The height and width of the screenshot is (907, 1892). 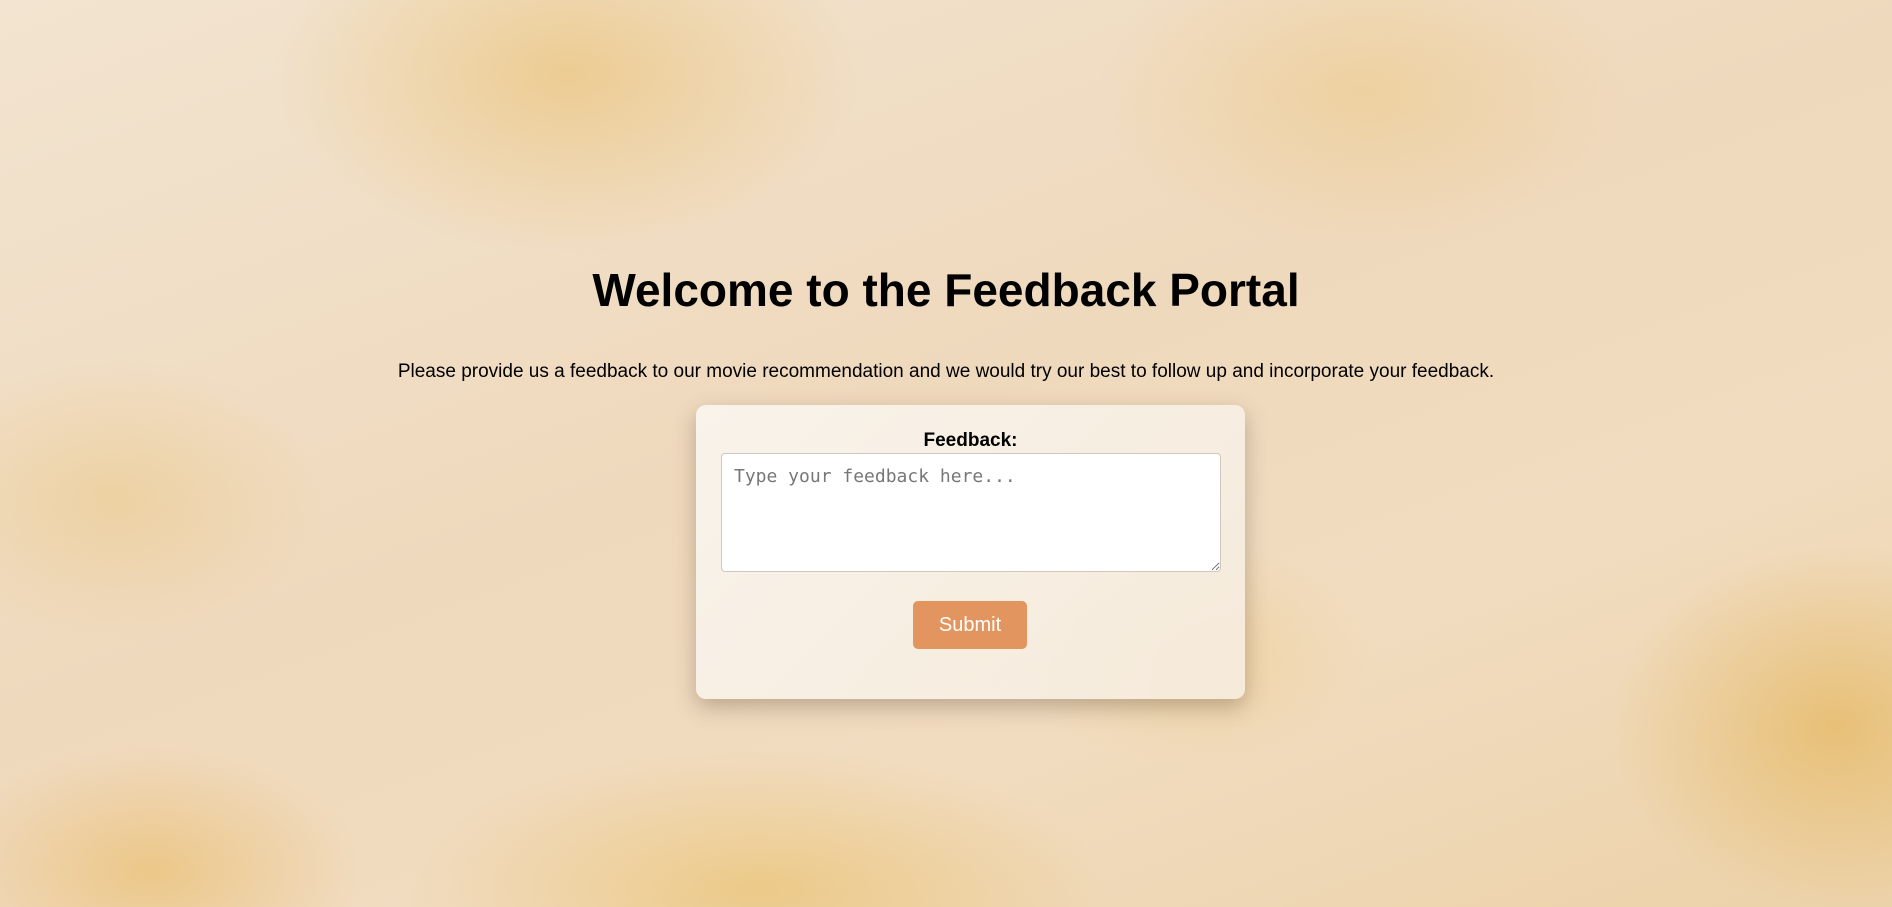 What do you see at coordinates (971, 512) in the screenshot?
I see `feedback-textarea` at bounding box center [971, 512].